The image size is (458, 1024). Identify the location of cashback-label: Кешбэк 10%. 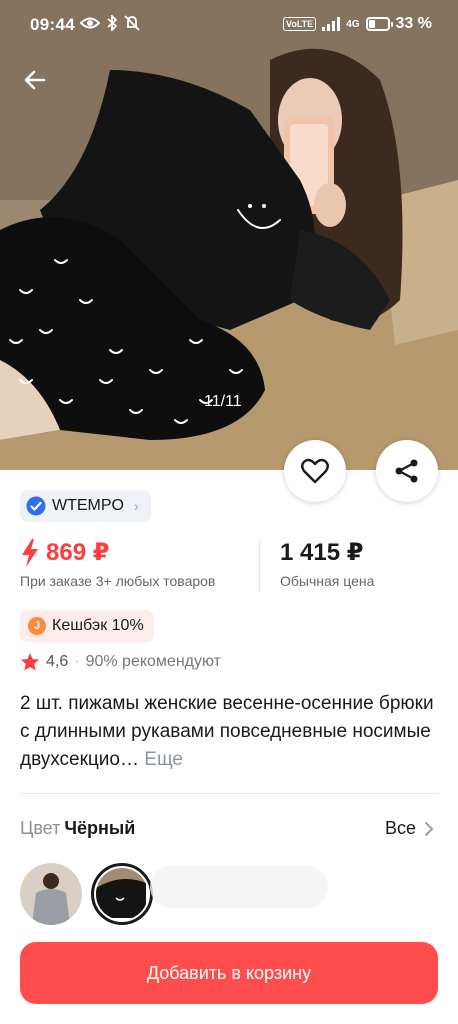
(98, 625).